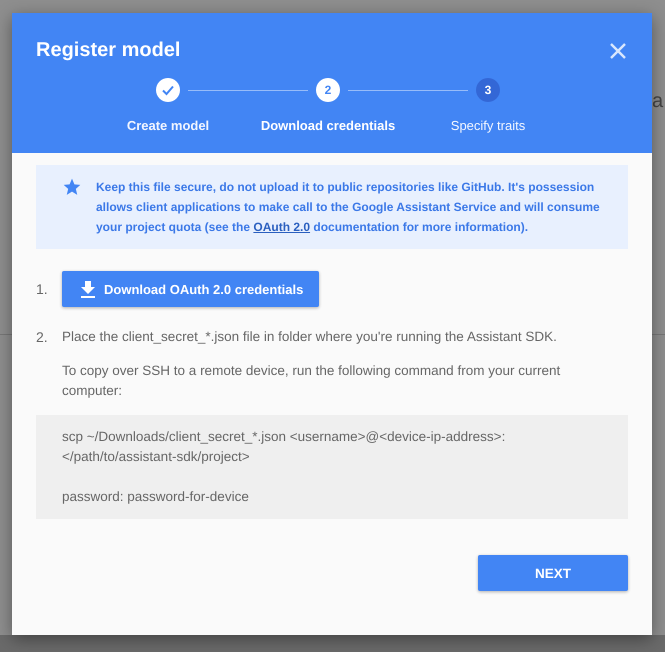  I want to click on step-number: 2., so click(42, 337).